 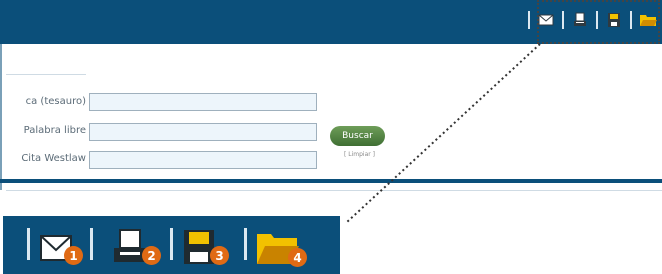 I want to click on bottom-divider, so click(x=334, y=190).